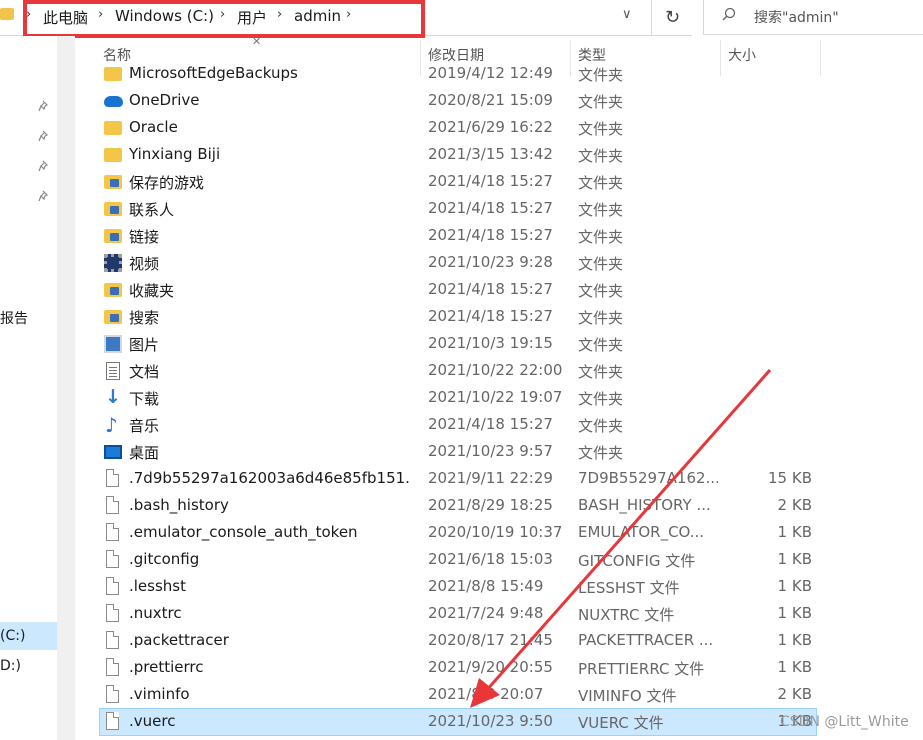  What do you see at coordinates (12, 636) in the screenshot?
I see `nav-item-drive-c: (C:)` at bounding box center [12, 636].